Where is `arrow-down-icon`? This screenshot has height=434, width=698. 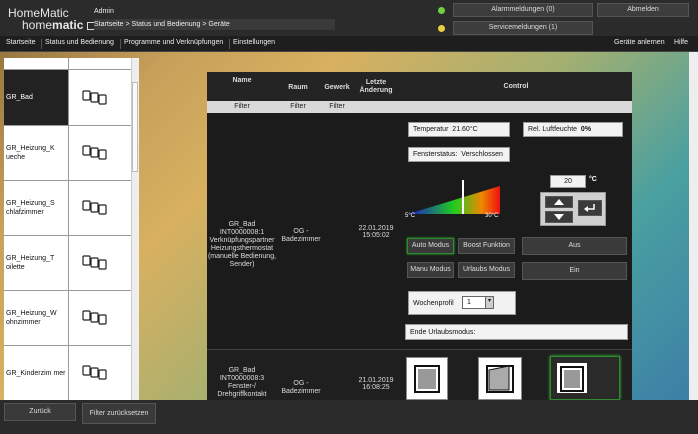
arrow-down-icon is located at coordinates (559, 217).